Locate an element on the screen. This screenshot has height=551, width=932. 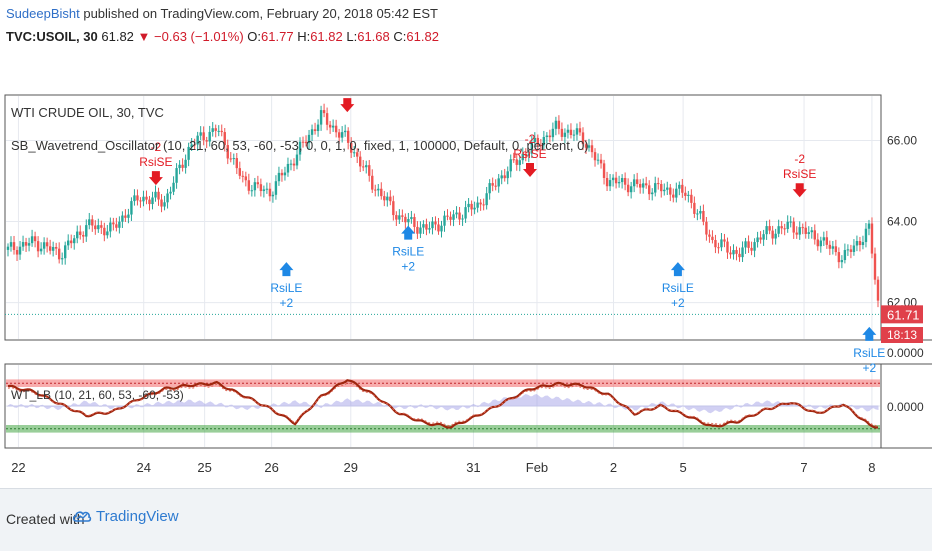
main-pane-title: WTI CRUDE OIL, 30, TVC is located at coordinates (87, 112).